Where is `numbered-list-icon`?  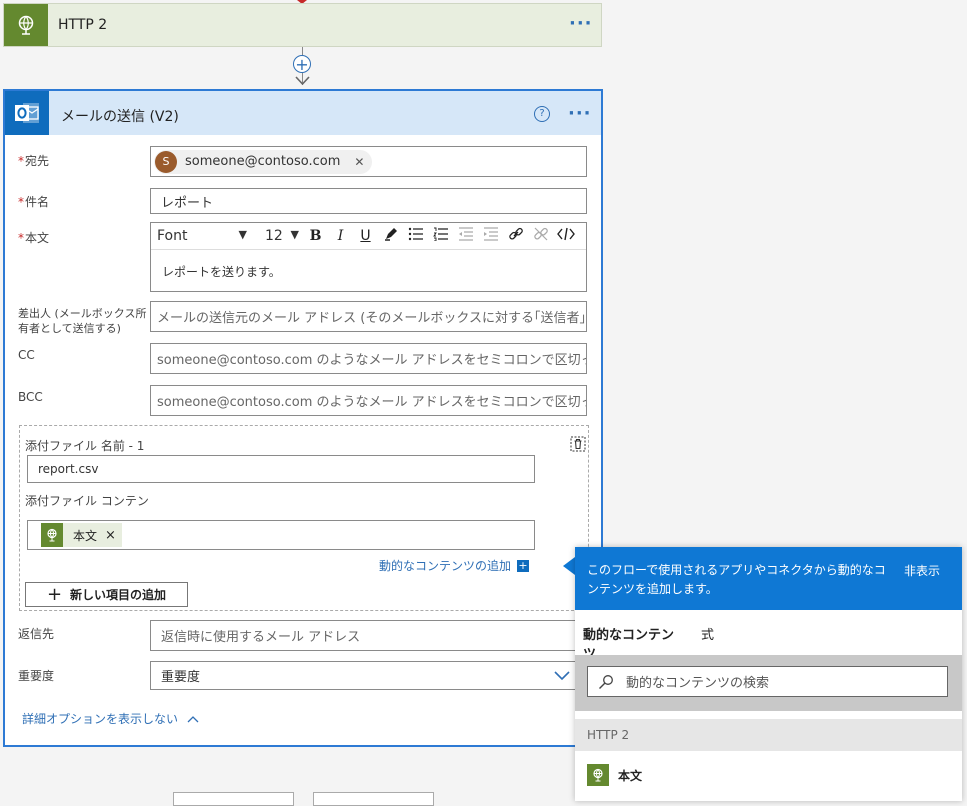 numbered-list-icon is located at coordinates (440, 236).